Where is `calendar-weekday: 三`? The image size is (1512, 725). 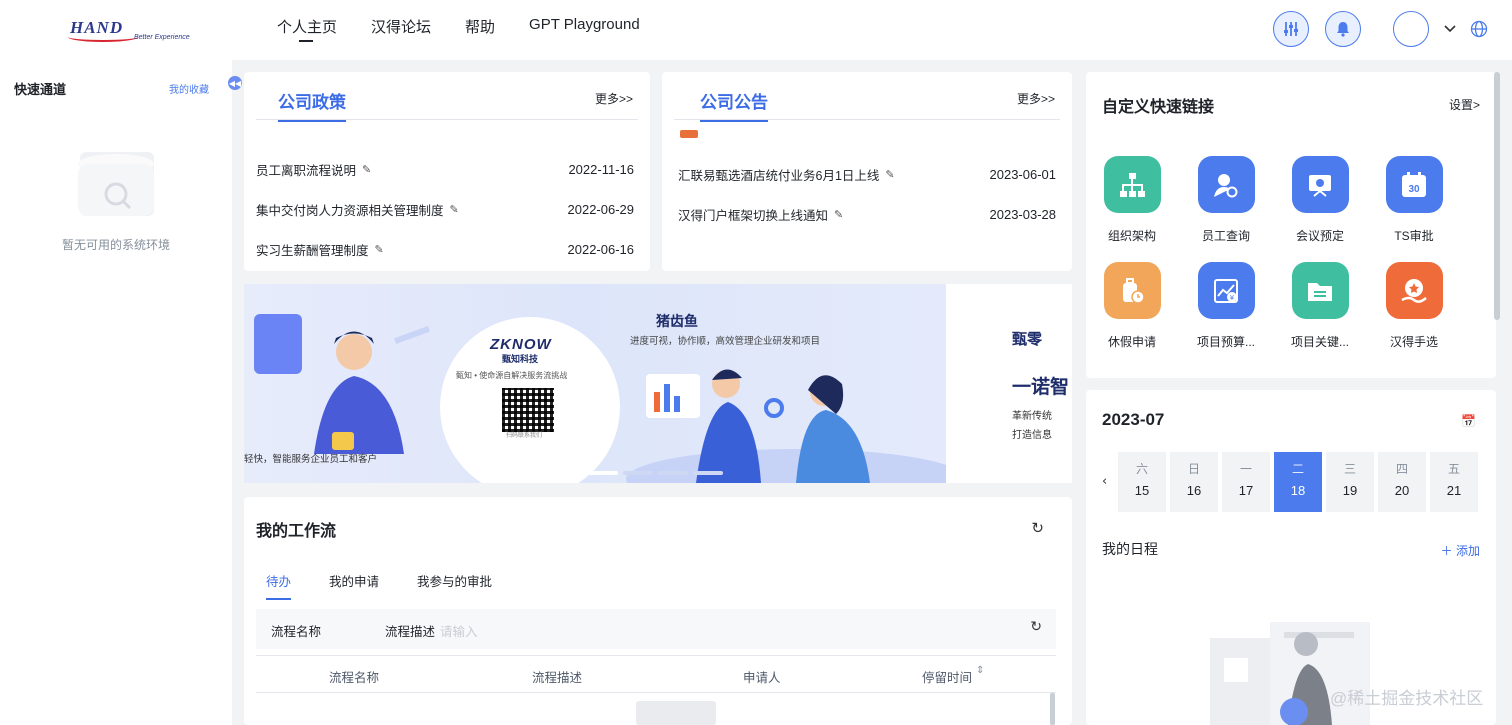
calendar-weekday: 三 is located at coordinates (1349, 469).